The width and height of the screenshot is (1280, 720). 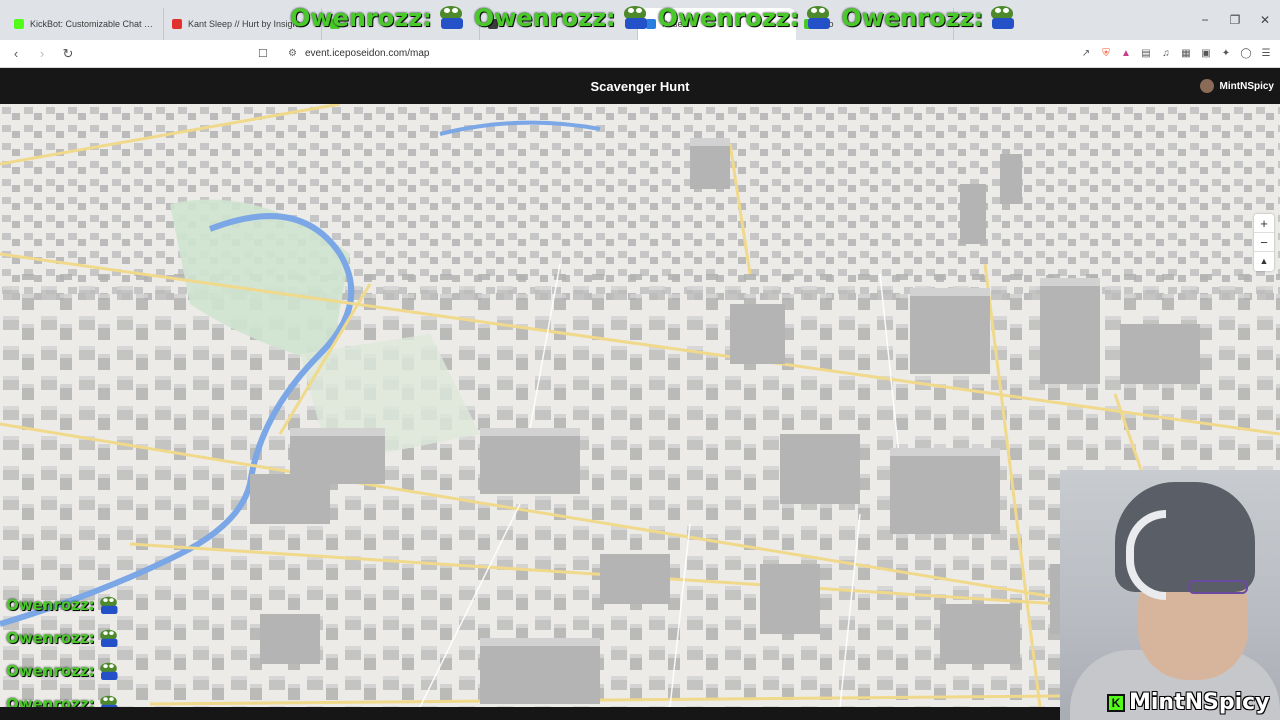 What do you see at coordinates (1106, 54) in the screenshot?
I see `brave-shield-icon: ⛨` at bounding box center [1106, 54].